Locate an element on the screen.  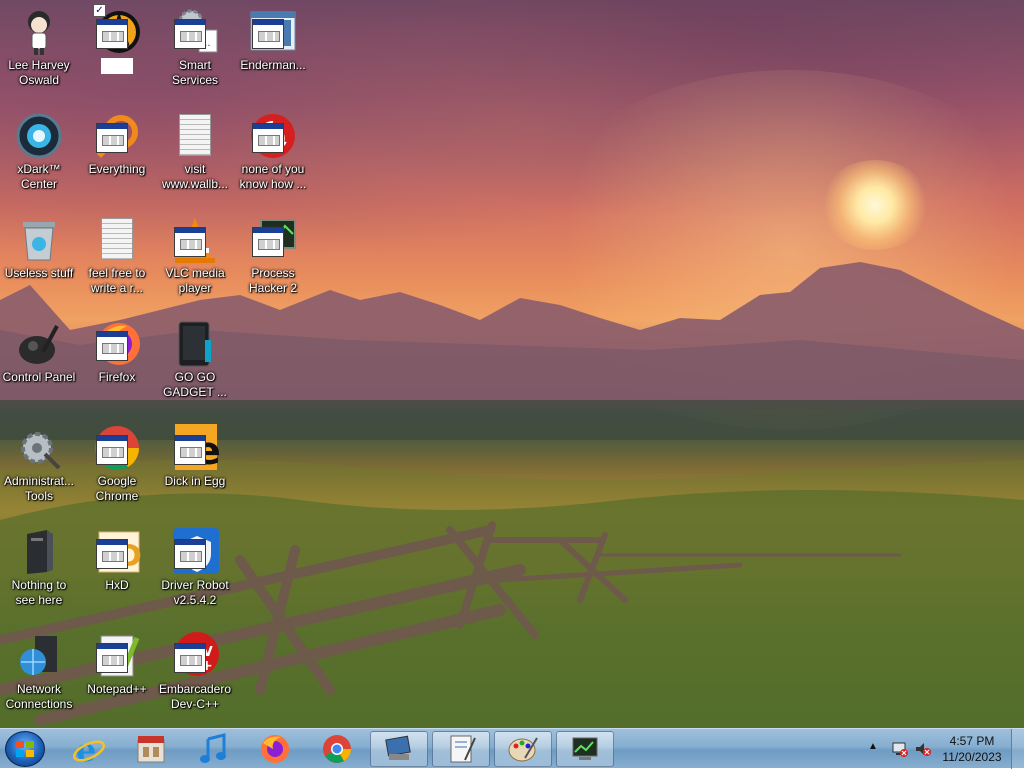
taskbar: e ▲ 4:57 PM 11/20/2023 is located at coordinates (512, 748).